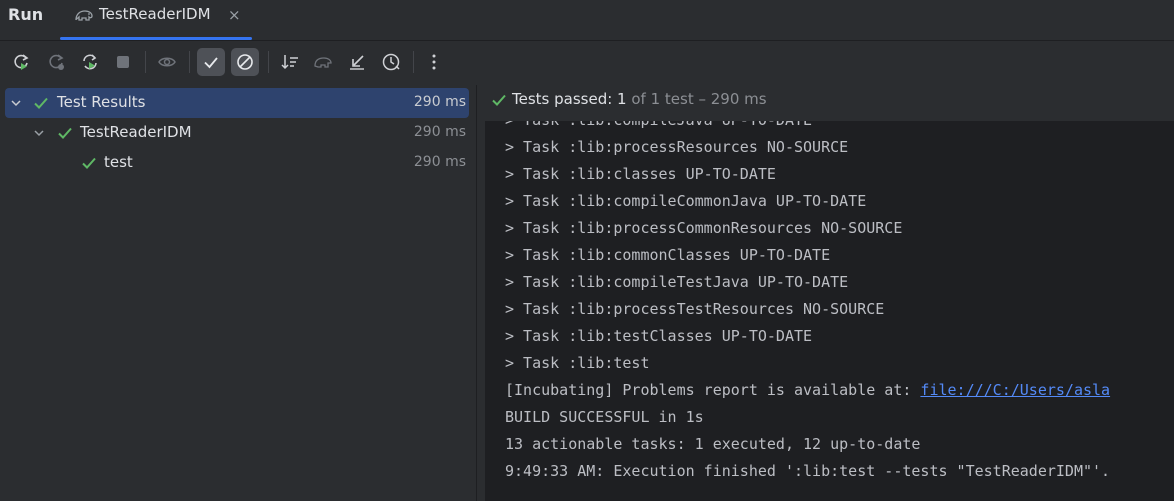  Describe the element at coordinates (101, 102) in the screenshot. I see `tree-node-label: Test Results` at that location.